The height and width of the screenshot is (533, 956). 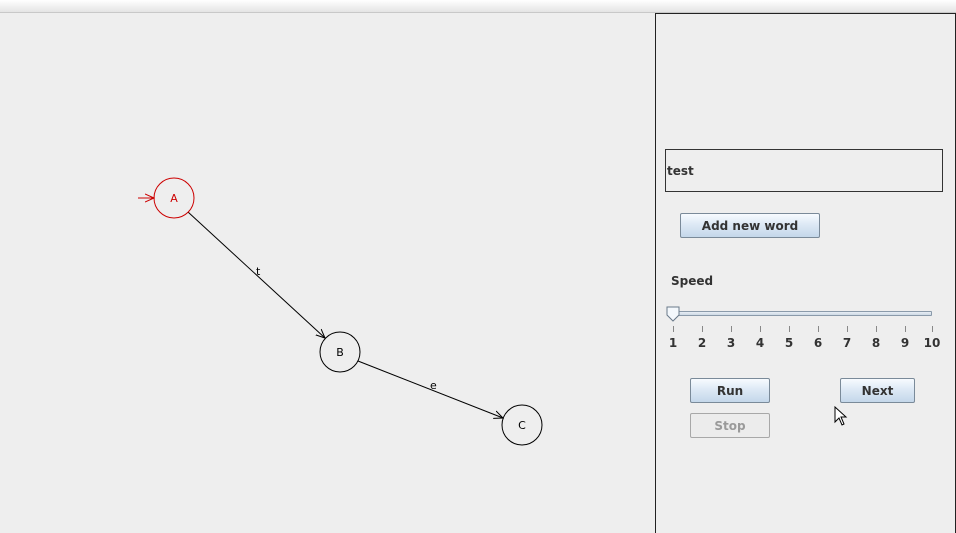 I want to click on state-label-a: A, so click(x=174, y=198).